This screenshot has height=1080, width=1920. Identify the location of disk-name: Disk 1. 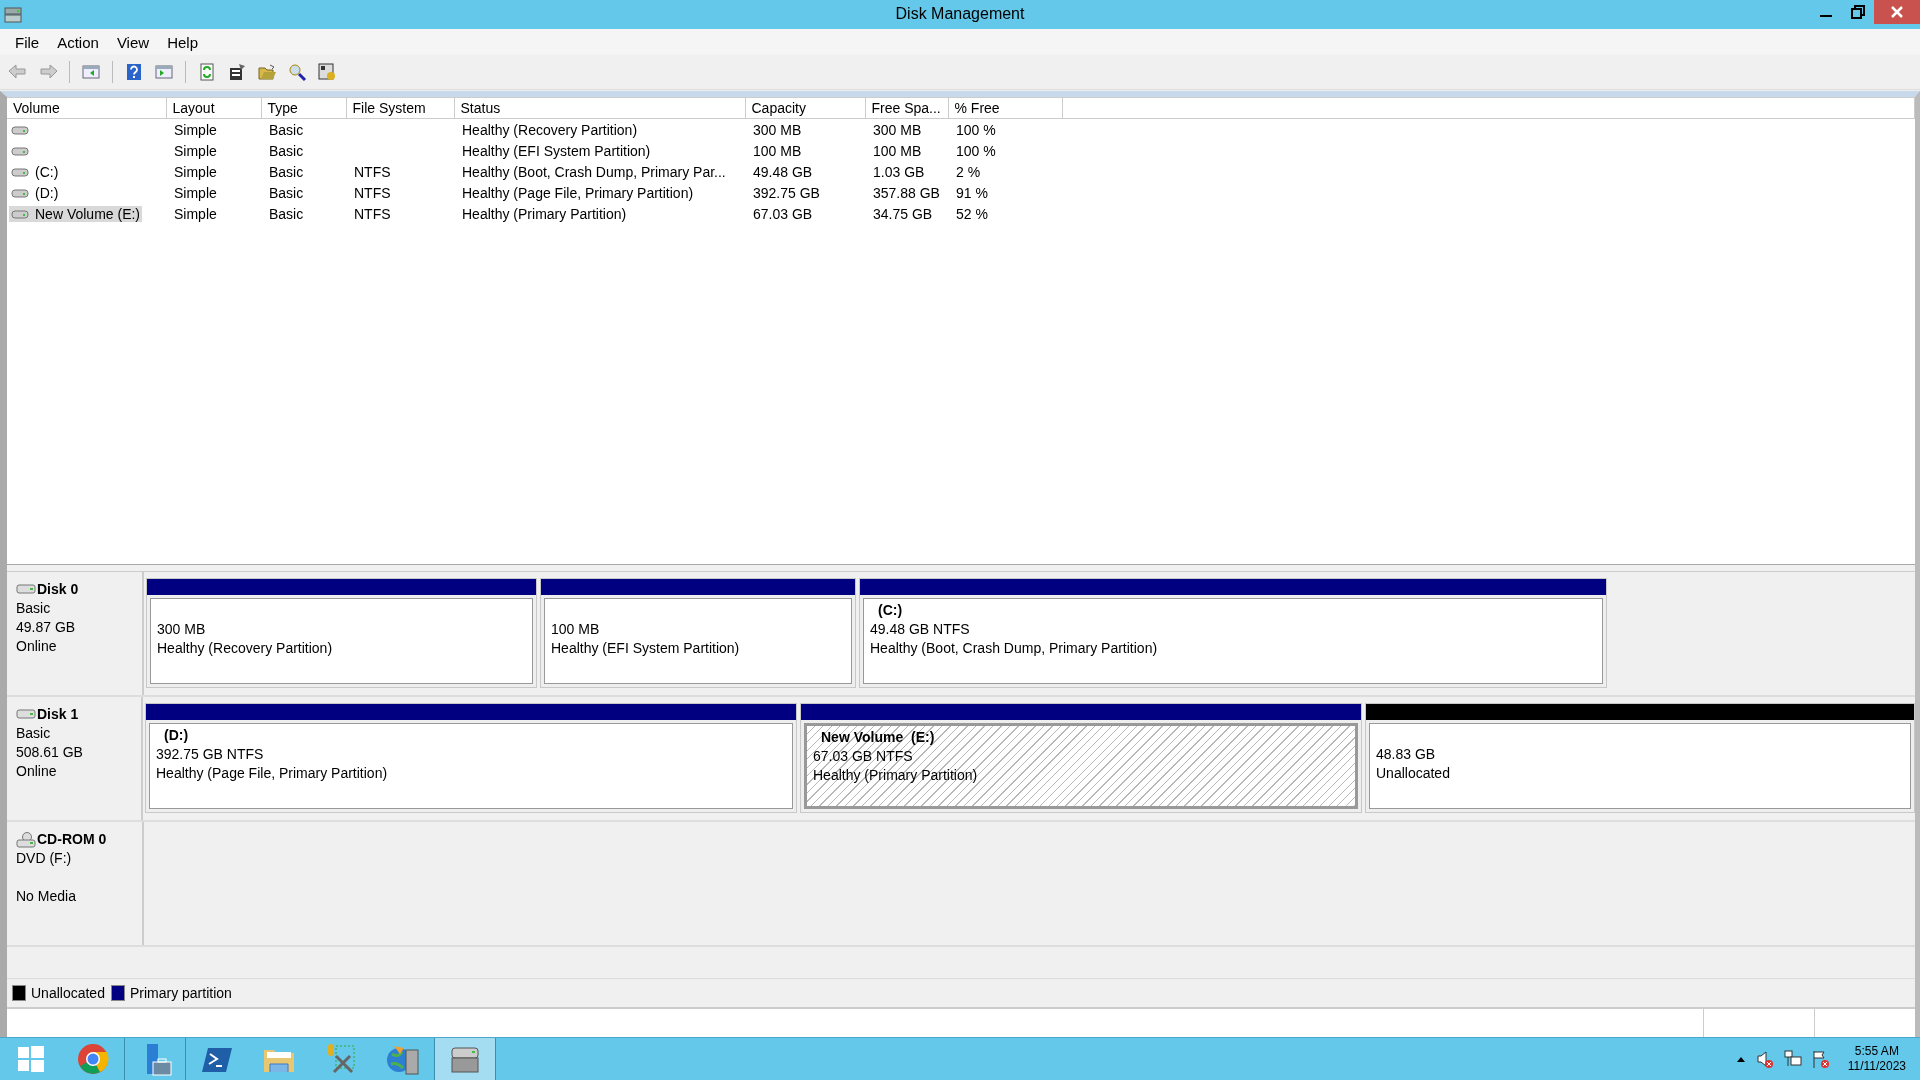
(58, 714).